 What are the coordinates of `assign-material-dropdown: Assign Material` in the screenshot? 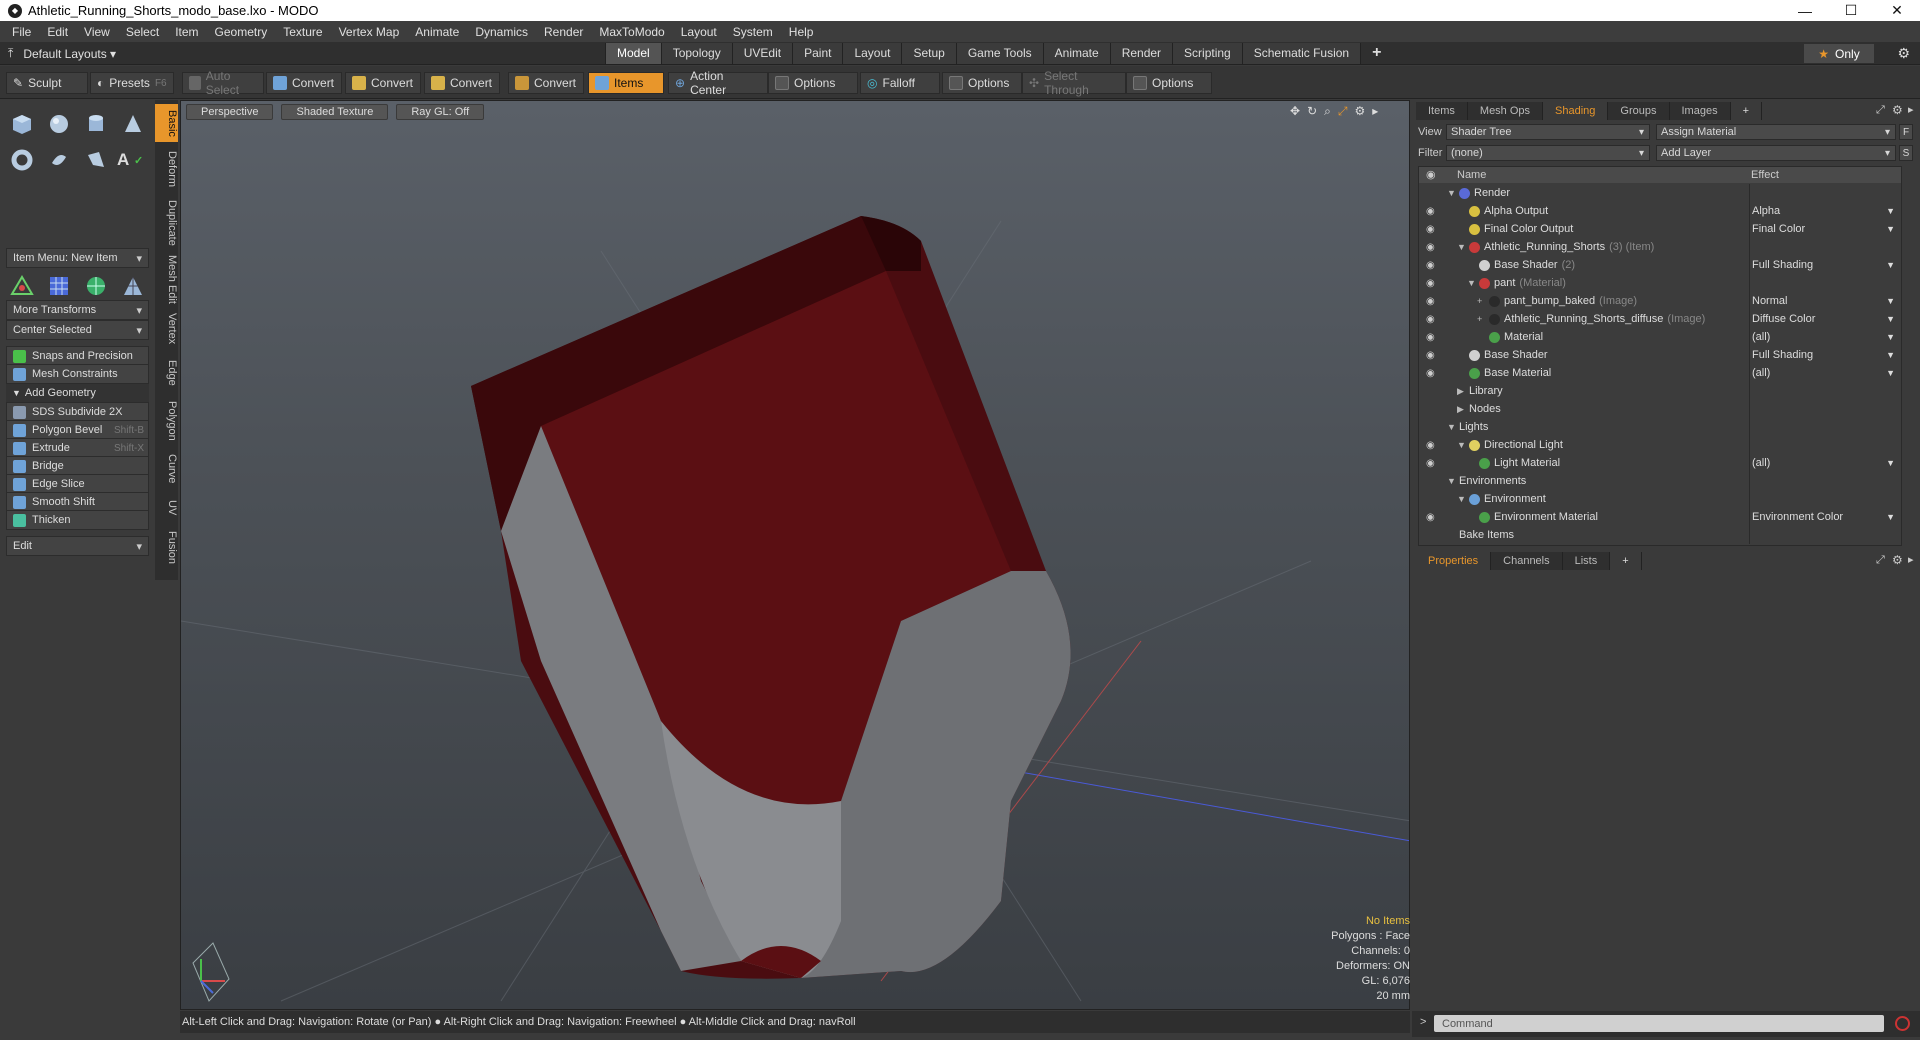 It's located at (1776, 132).